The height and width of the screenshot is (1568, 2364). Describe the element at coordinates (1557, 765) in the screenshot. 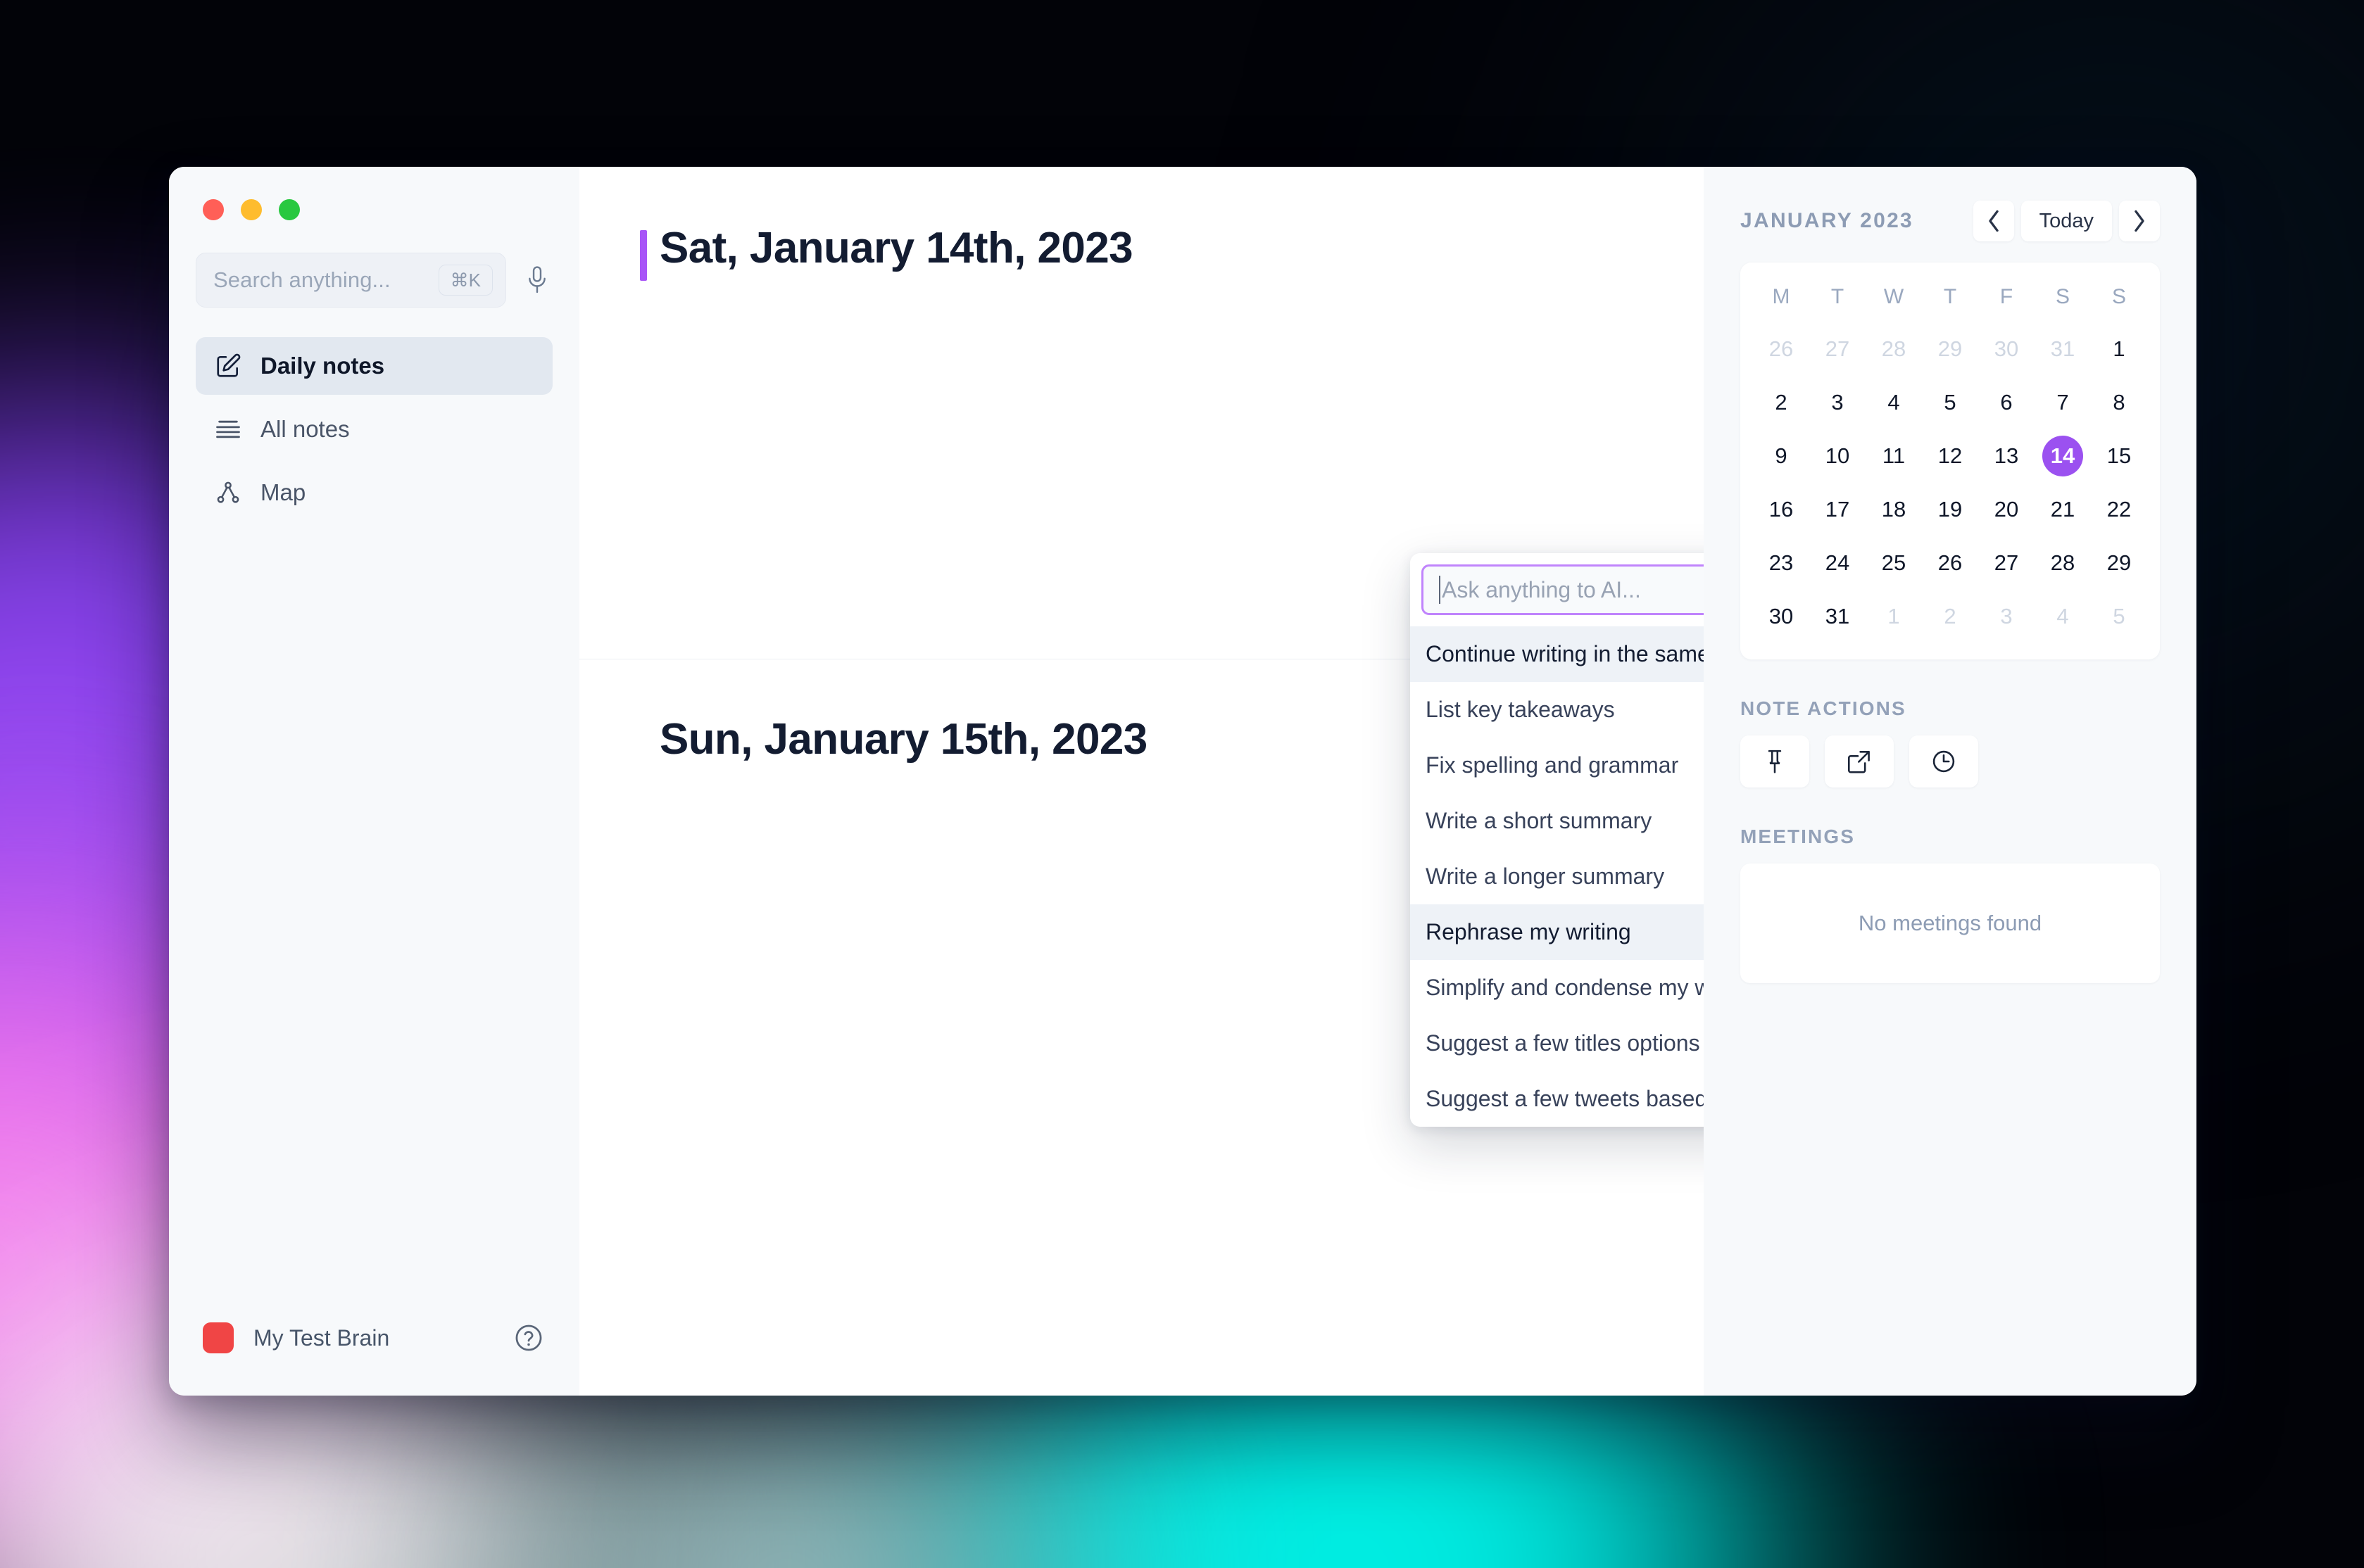

I see `ai-suggestion-item: Fix spelling and grammar` at that location.